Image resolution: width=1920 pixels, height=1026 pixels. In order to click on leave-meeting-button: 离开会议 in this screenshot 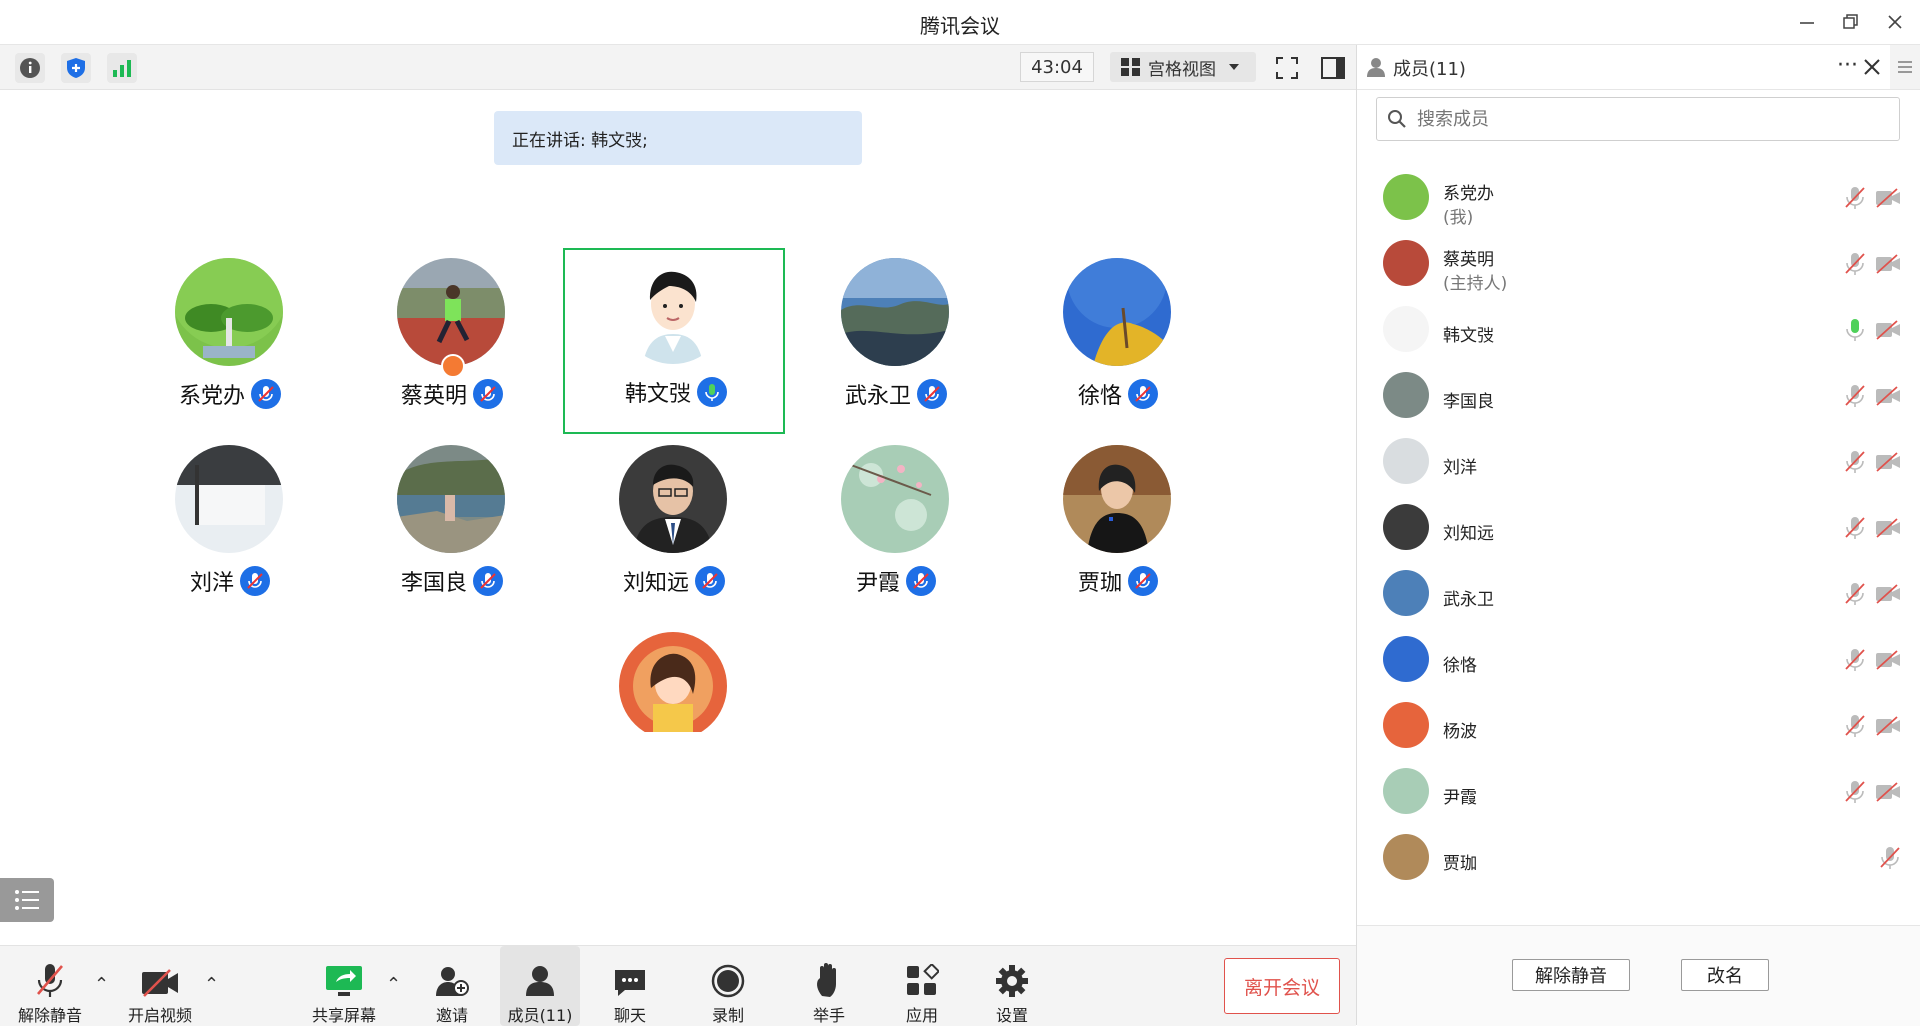, I will do `click(1282, 986)`.